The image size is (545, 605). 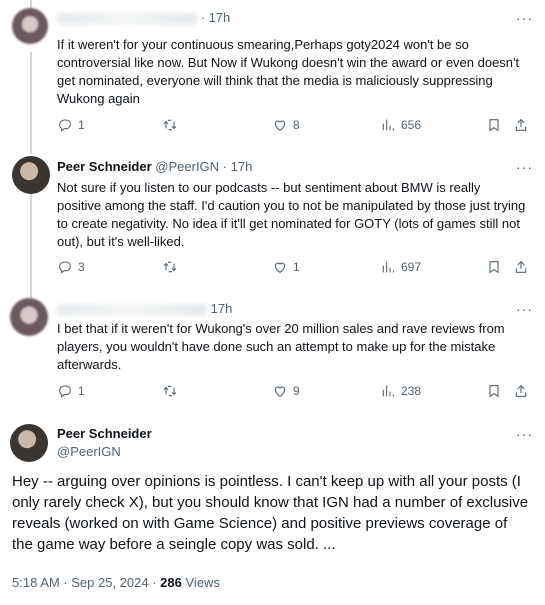 I want to click on author-handle: @PeerIGN, so click(x=89, y=451).